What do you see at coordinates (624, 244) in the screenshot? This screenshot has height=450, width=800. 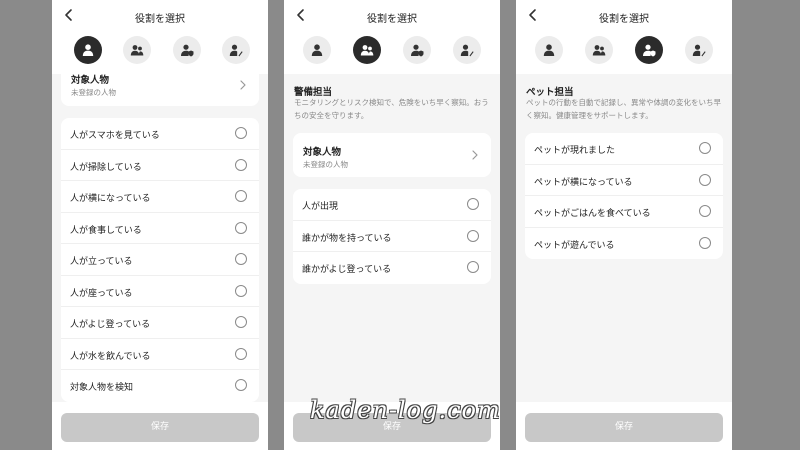 I see `option-row: ペットが遊んでいる` at bounding box center [624, 244].